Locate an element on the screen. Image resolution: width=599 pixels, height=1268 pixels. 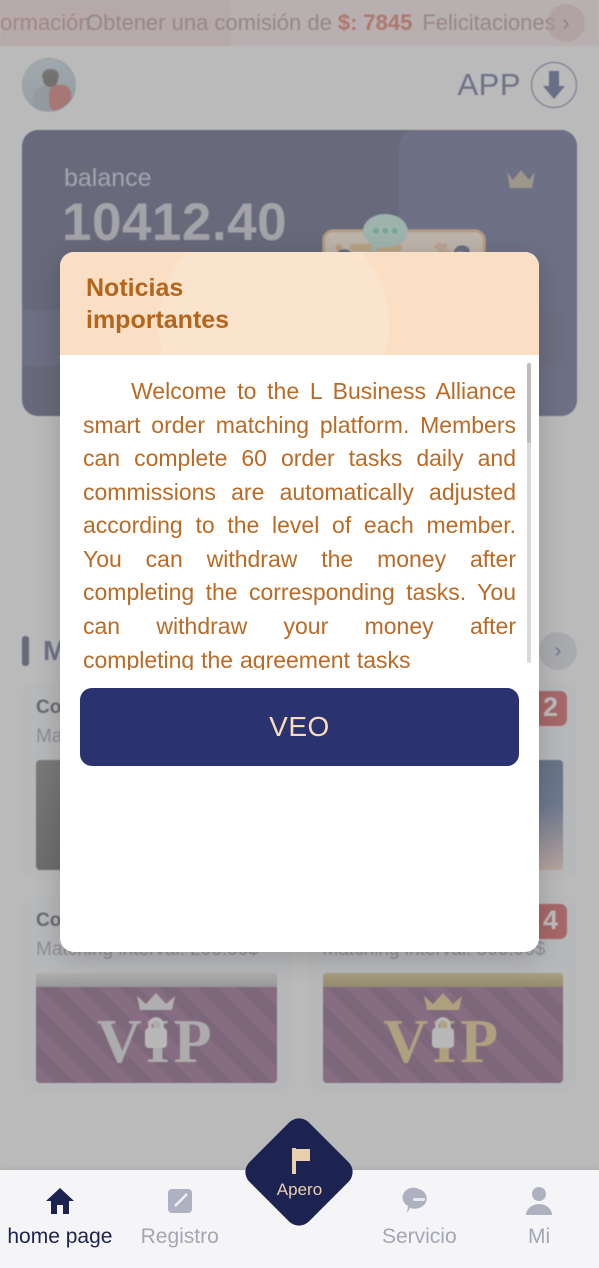
scrollbar is located at coordinates (529, 513).